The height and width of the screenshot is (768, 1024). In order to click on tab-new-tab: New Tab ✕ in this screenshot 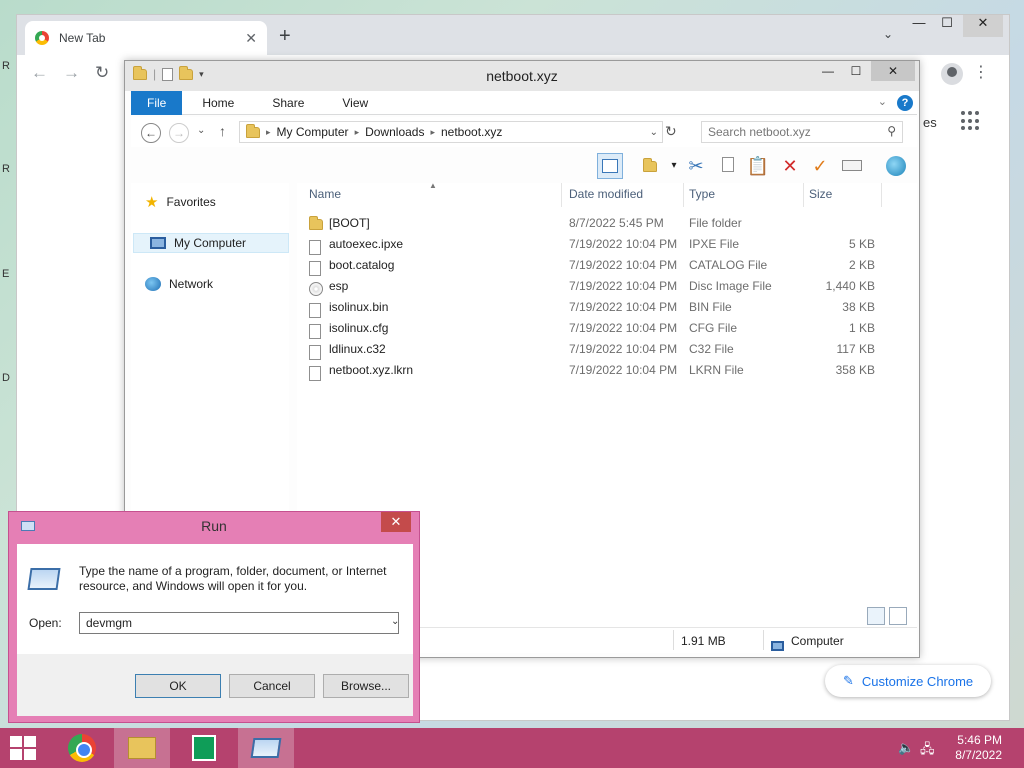, I will do `click(146, 38)`.